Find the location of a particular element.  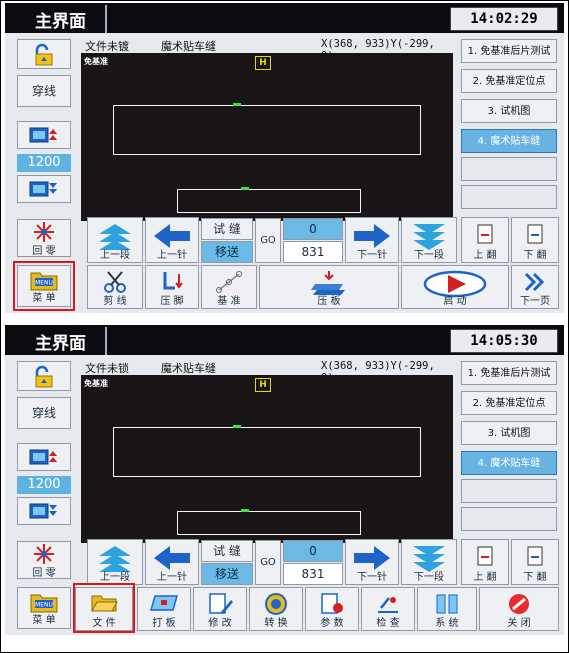

title-divider is located at coordinates (106, 341).